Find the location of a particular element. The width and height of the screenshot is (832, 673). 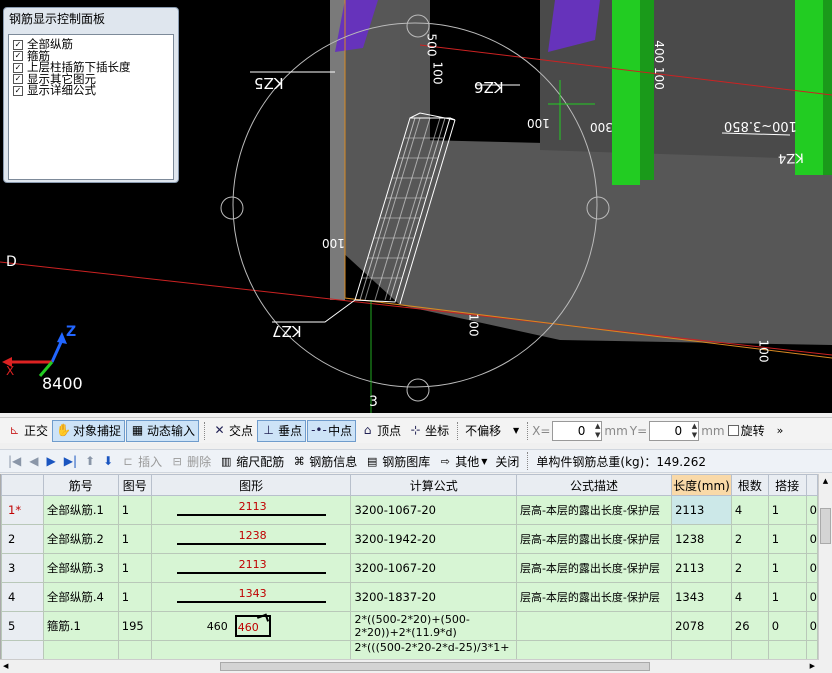

cell-formula: 3200-1942-20 is located at coordinates (433, 539).